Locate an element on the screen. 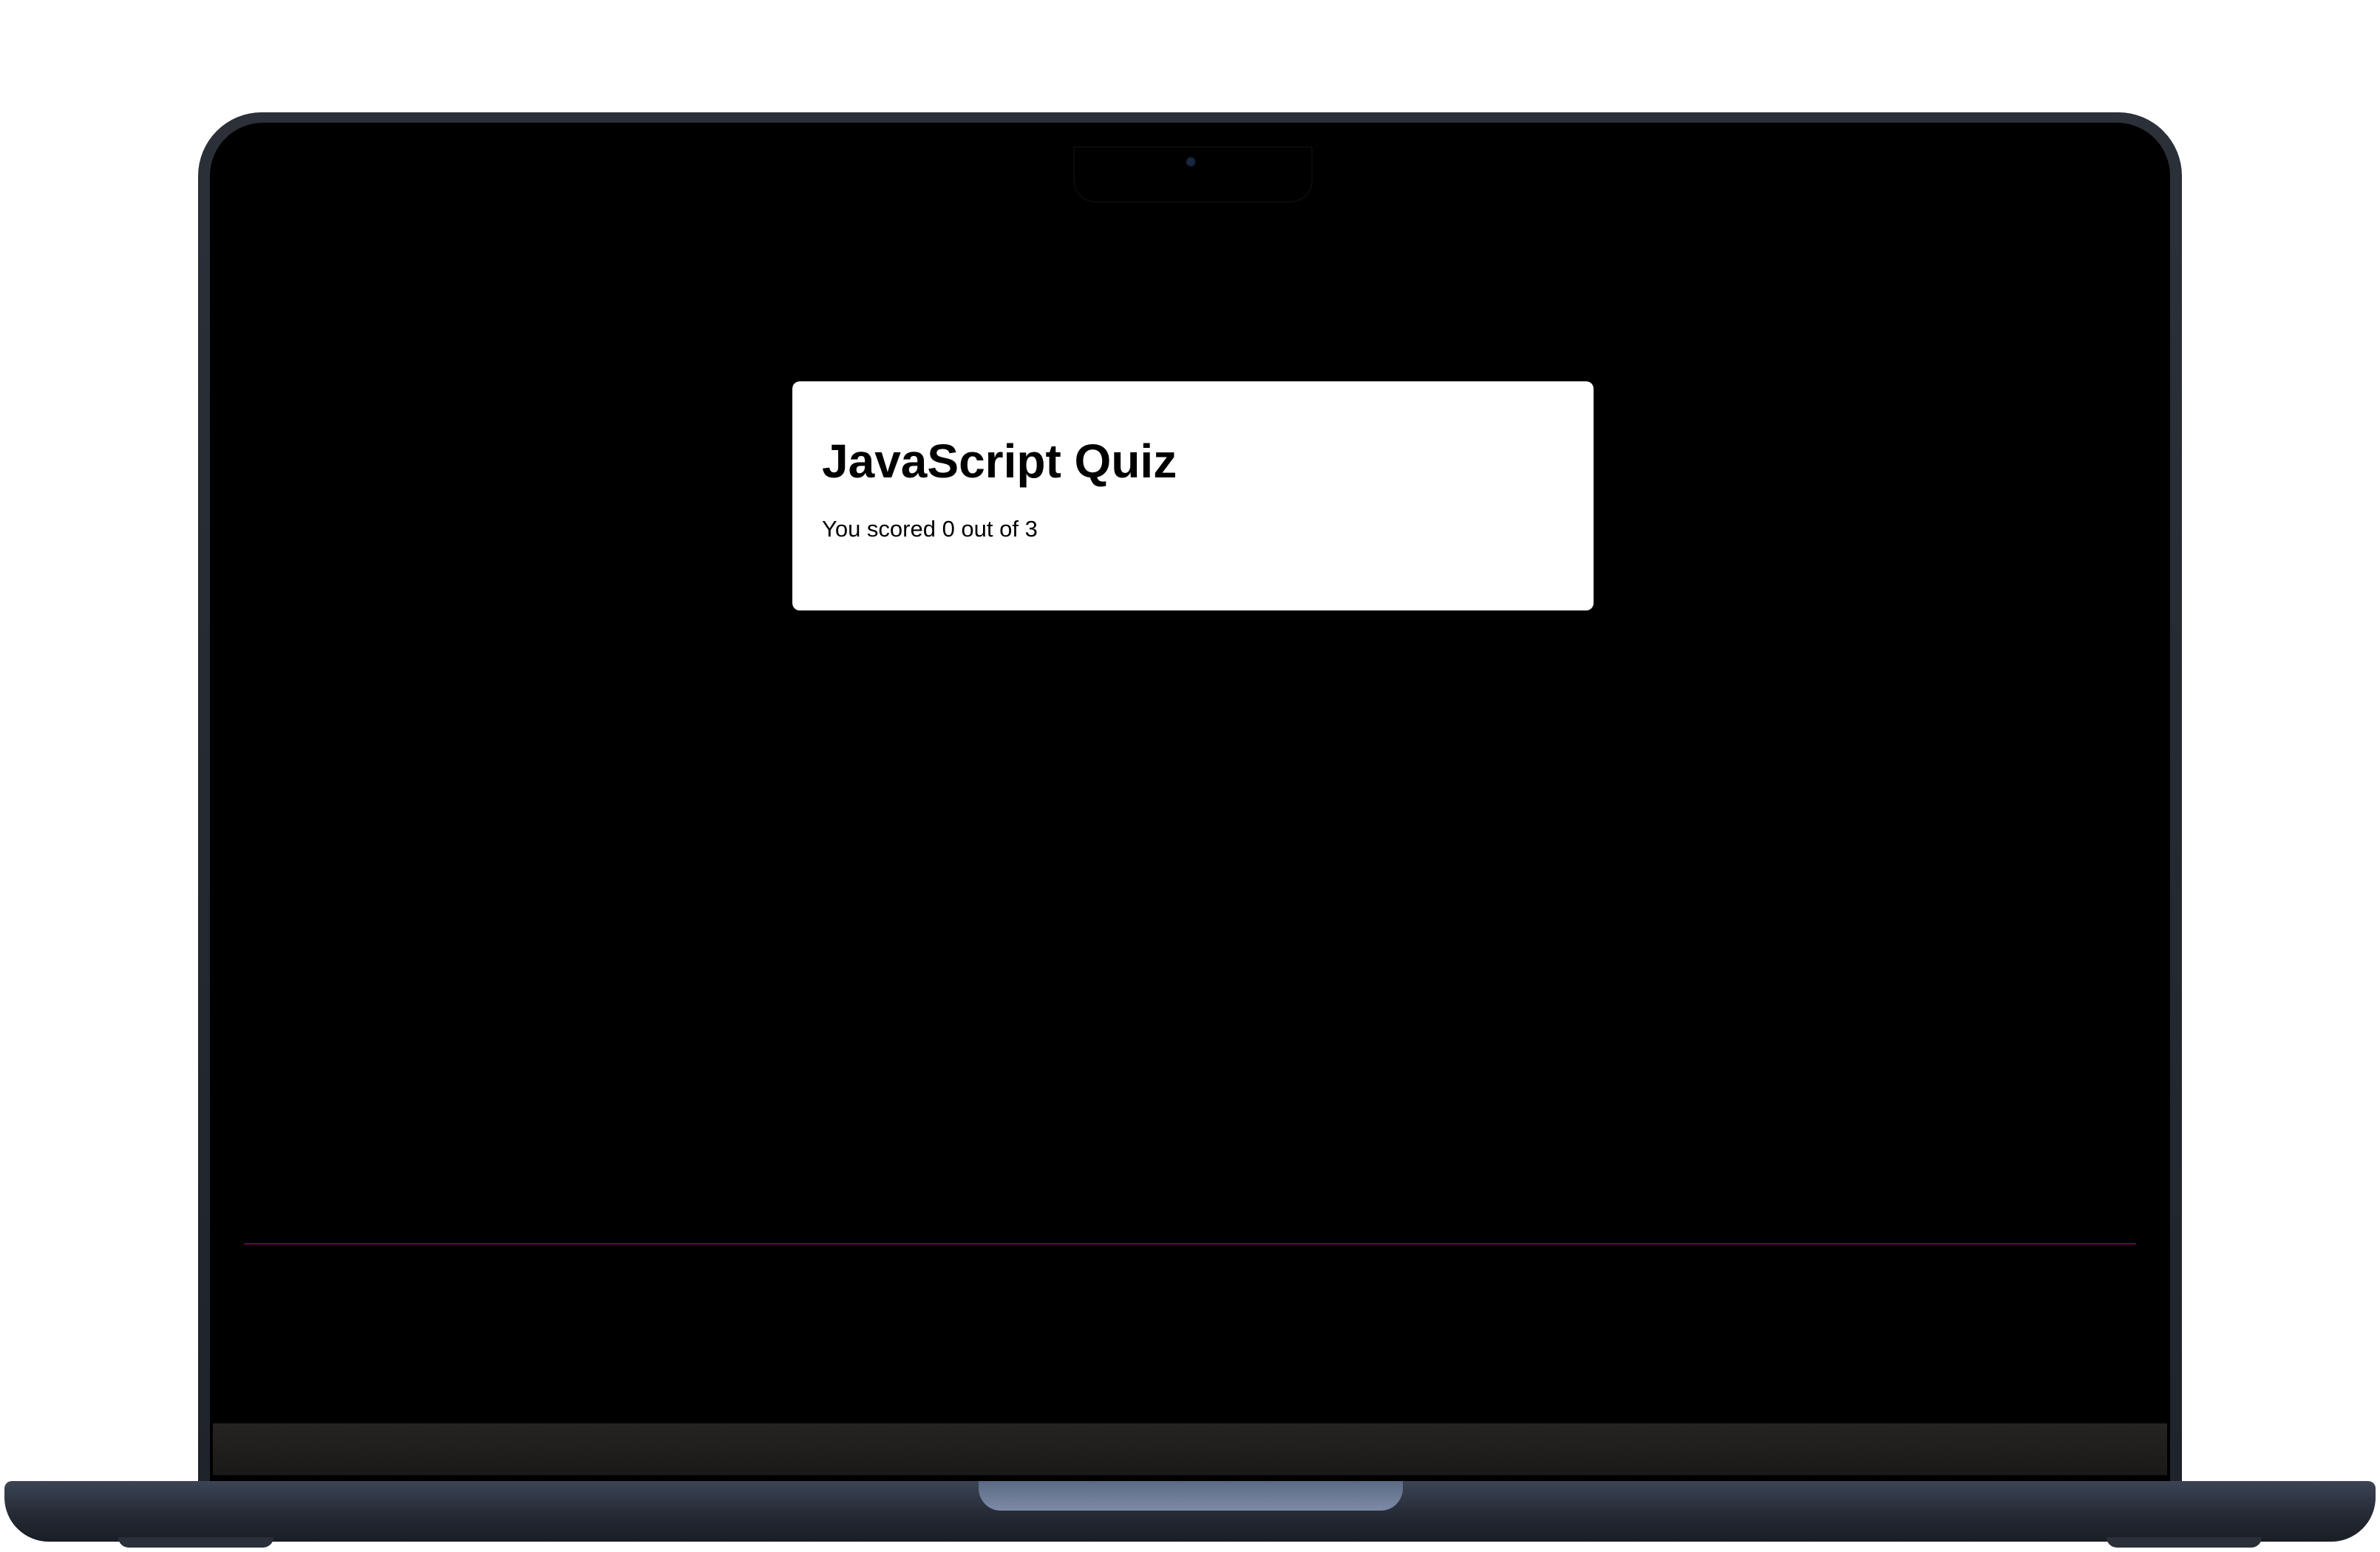 The width and height of the screenshot is (2380, 1552). right-foot is located at coordinates (2184, 1543).